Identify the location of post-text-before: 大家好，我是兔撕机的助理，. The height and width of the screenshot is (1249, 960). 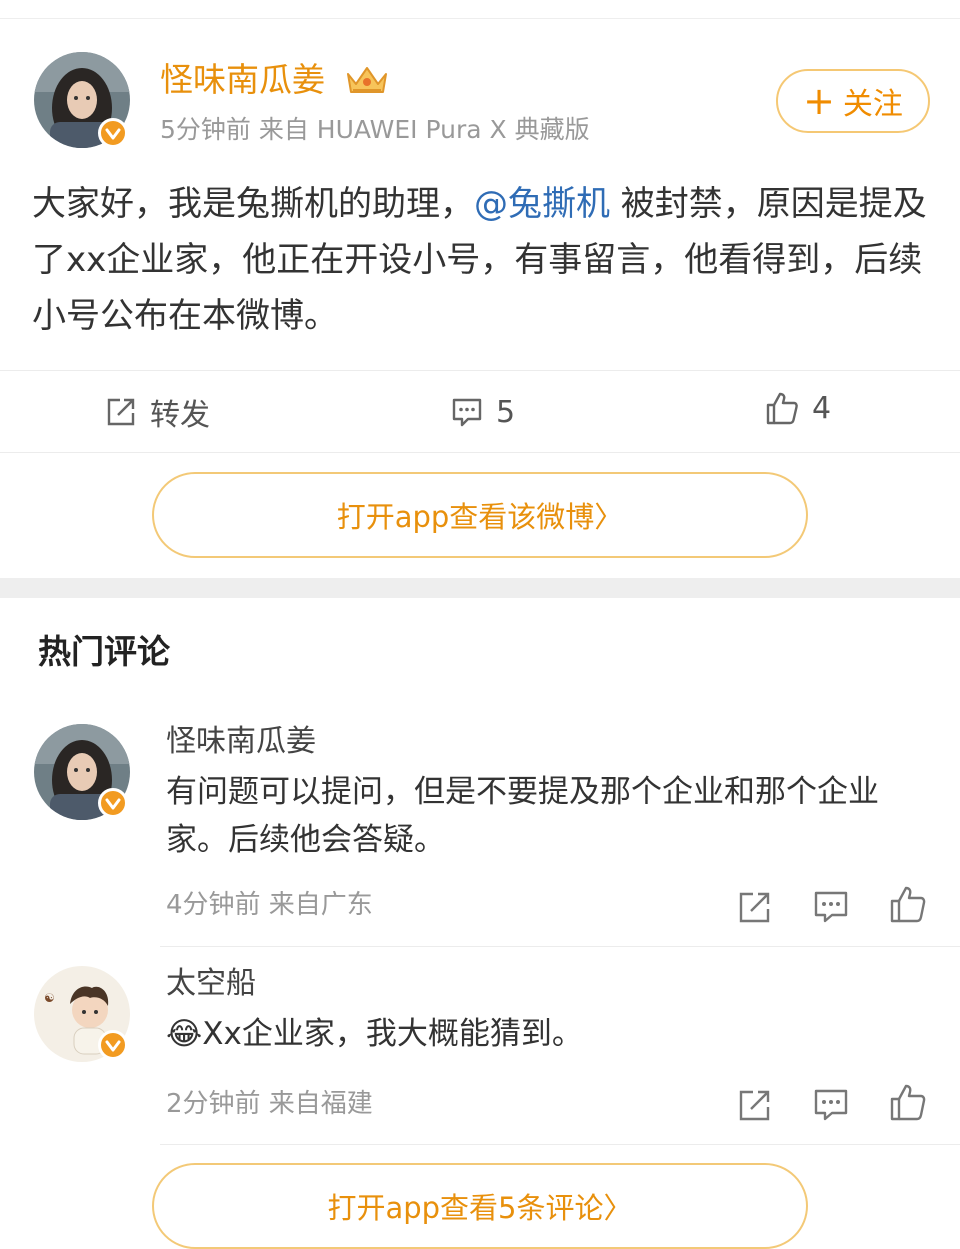
(253, 204).